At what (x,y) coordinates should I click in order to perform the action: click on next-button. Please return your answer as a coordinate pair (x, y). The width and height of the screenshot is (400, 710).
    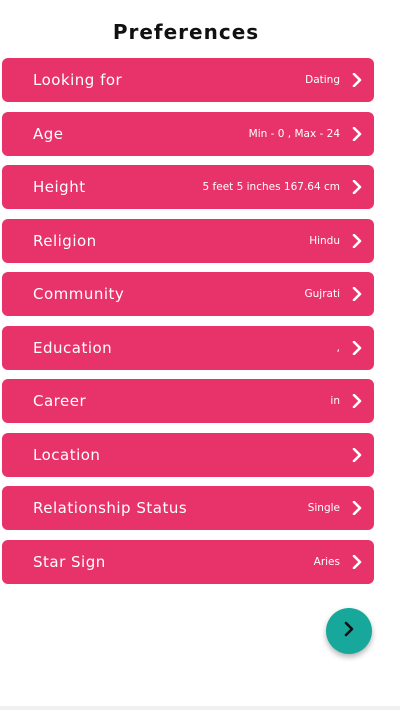
    Looking at the image, I should click on (349, 631).